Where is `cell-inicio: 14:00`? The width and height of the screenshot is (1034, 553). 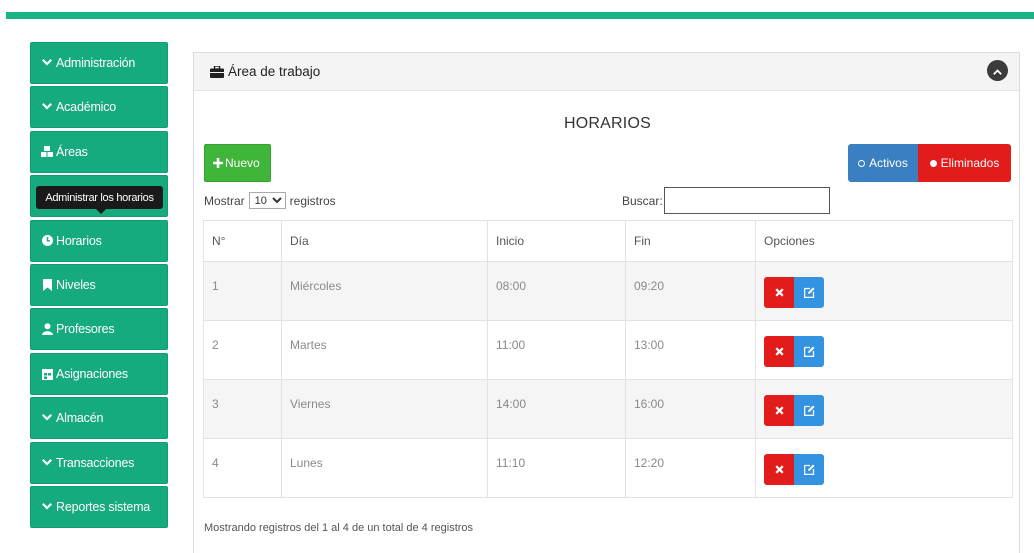 cell-inicio: 14:00 is located at coordinates (556, 409).